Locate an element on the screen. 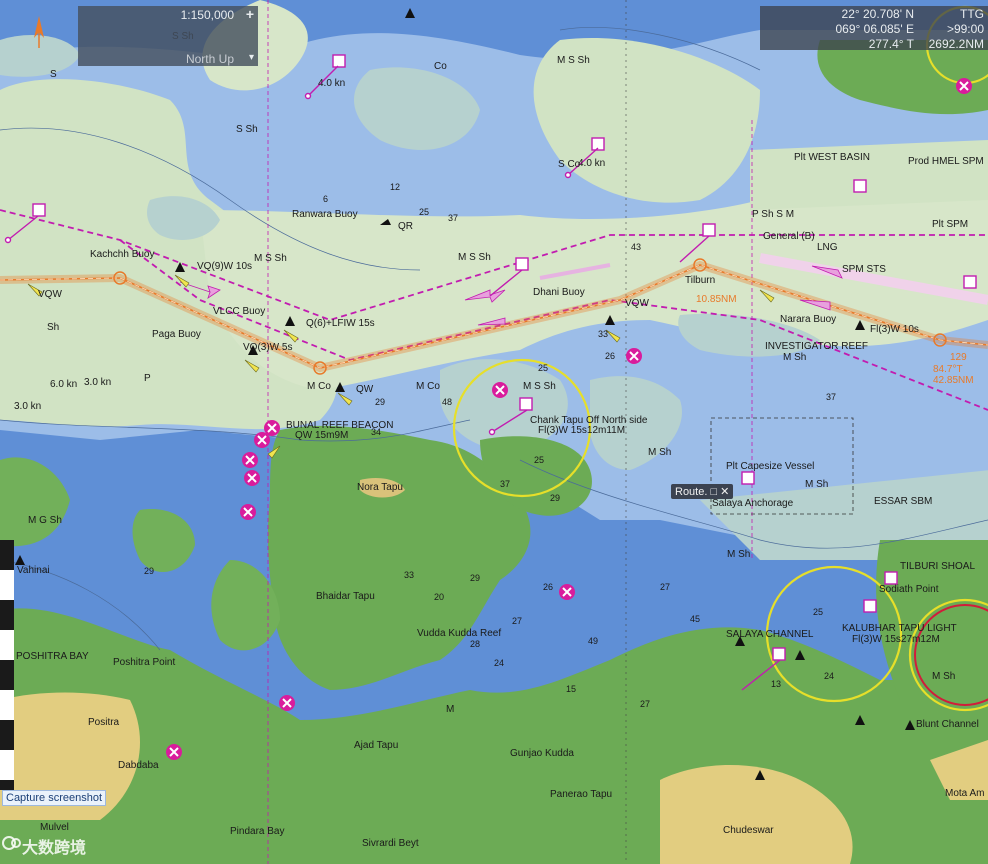 This screenshot has width=988, height=864. label-nora-tapu: Nora Tapu is located at coordinates (380, 487).